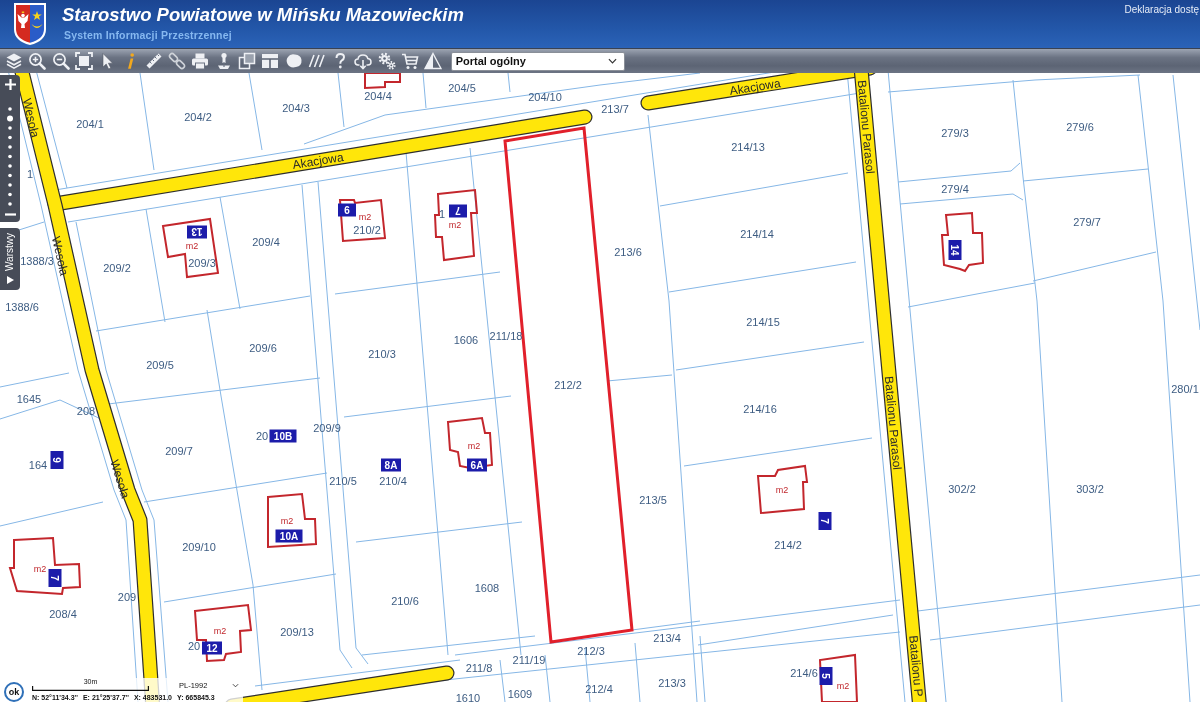 The image size is (1200, 702). What do you see at coordinates (537, 61) in the screenshot?
I see `portal-select: Portal ogólny` at bounding box center [537, 61].